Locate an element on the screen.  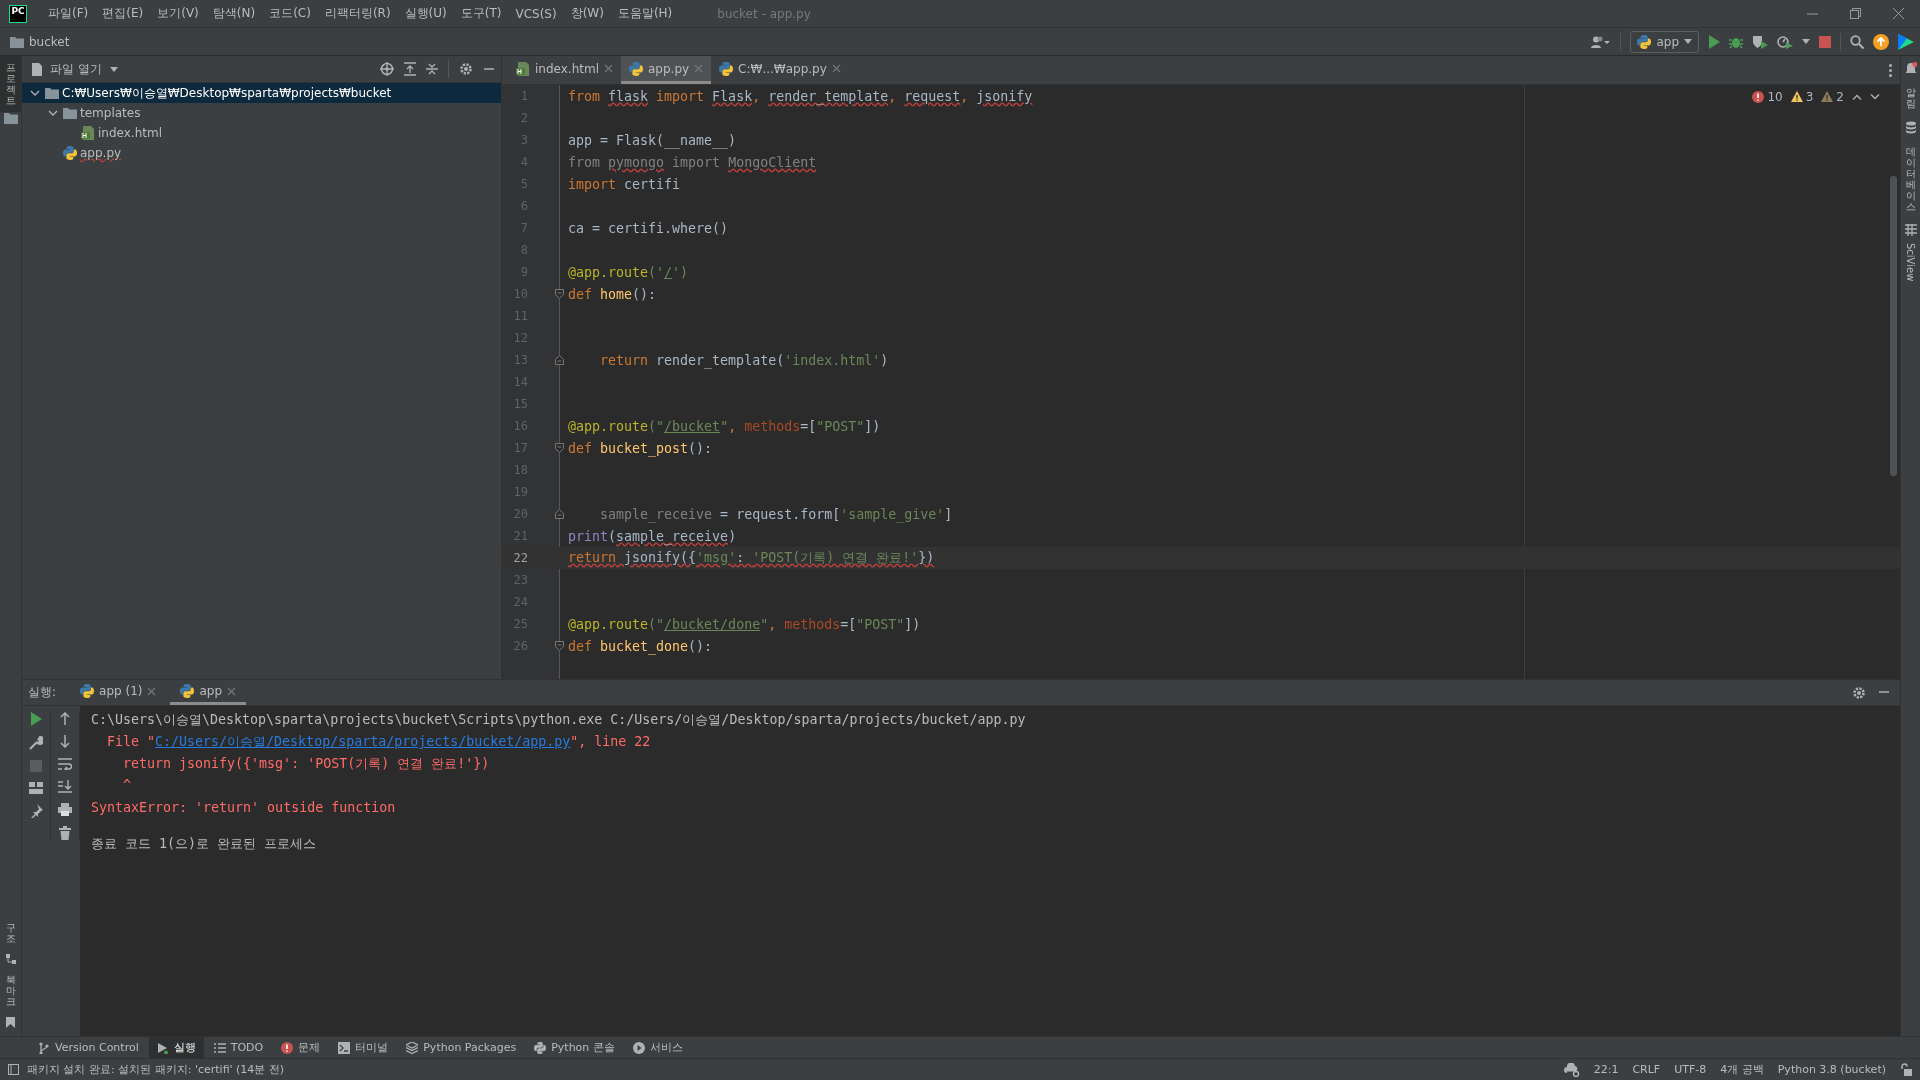
tool-window-tab: 데이터베이스 is located at coordinates (1910, 179).